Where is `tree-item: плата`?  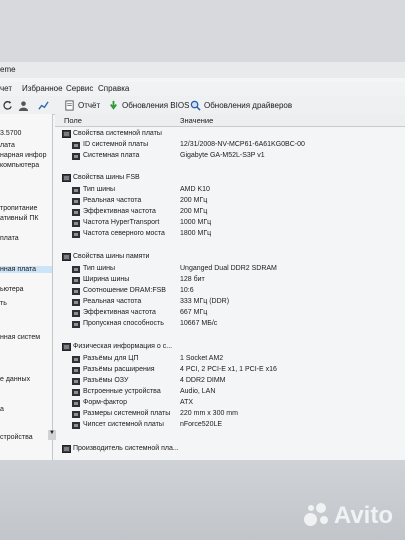 tree-item: плата is located at coordinates (9, 238).